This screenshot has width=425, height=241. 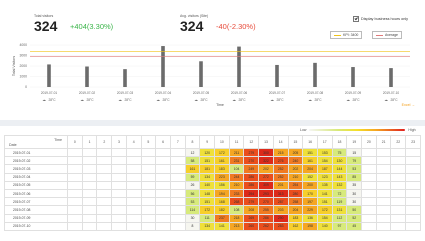 I want to click on x-tick-label: 2019-07-06, so click(x=239, y=93).